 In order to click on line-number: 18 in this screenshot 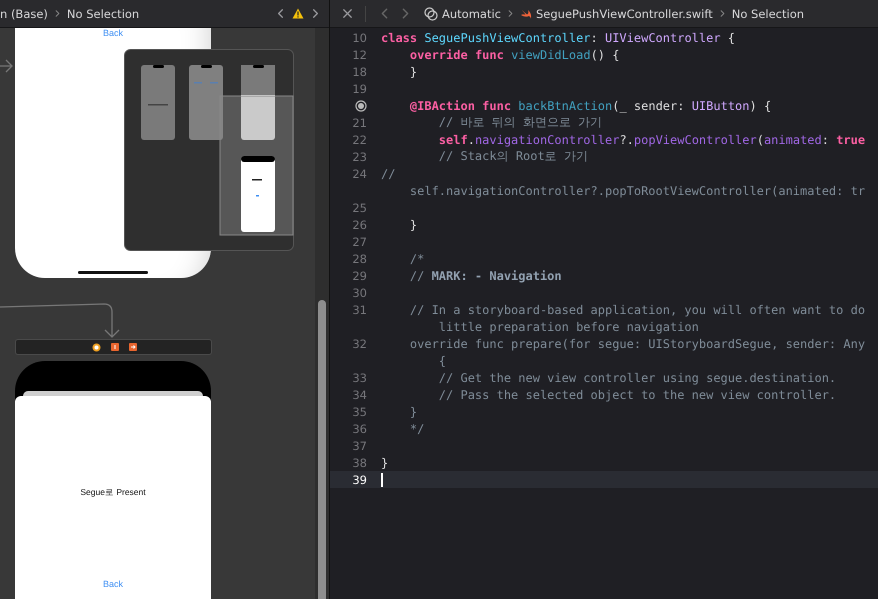, I will do `click(359, 71)`.